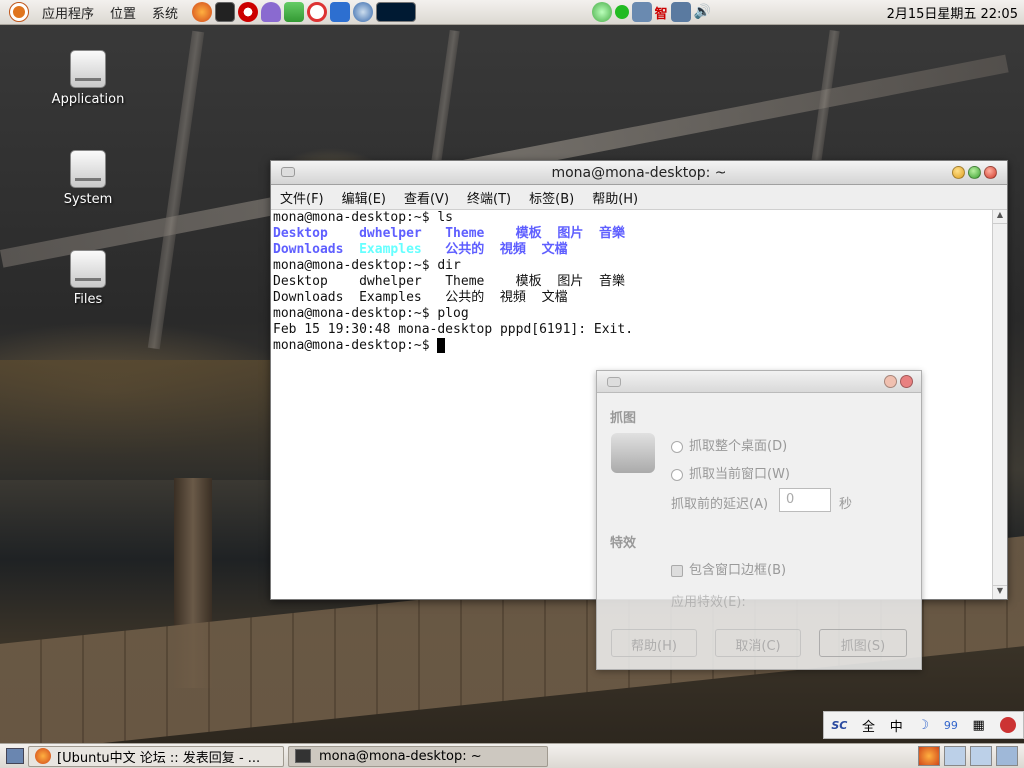 This screenshot has width=1024, height=768. Describe the element at coordinates (340, 12) in the screenshot. I see `word-processor-icon` at that location.